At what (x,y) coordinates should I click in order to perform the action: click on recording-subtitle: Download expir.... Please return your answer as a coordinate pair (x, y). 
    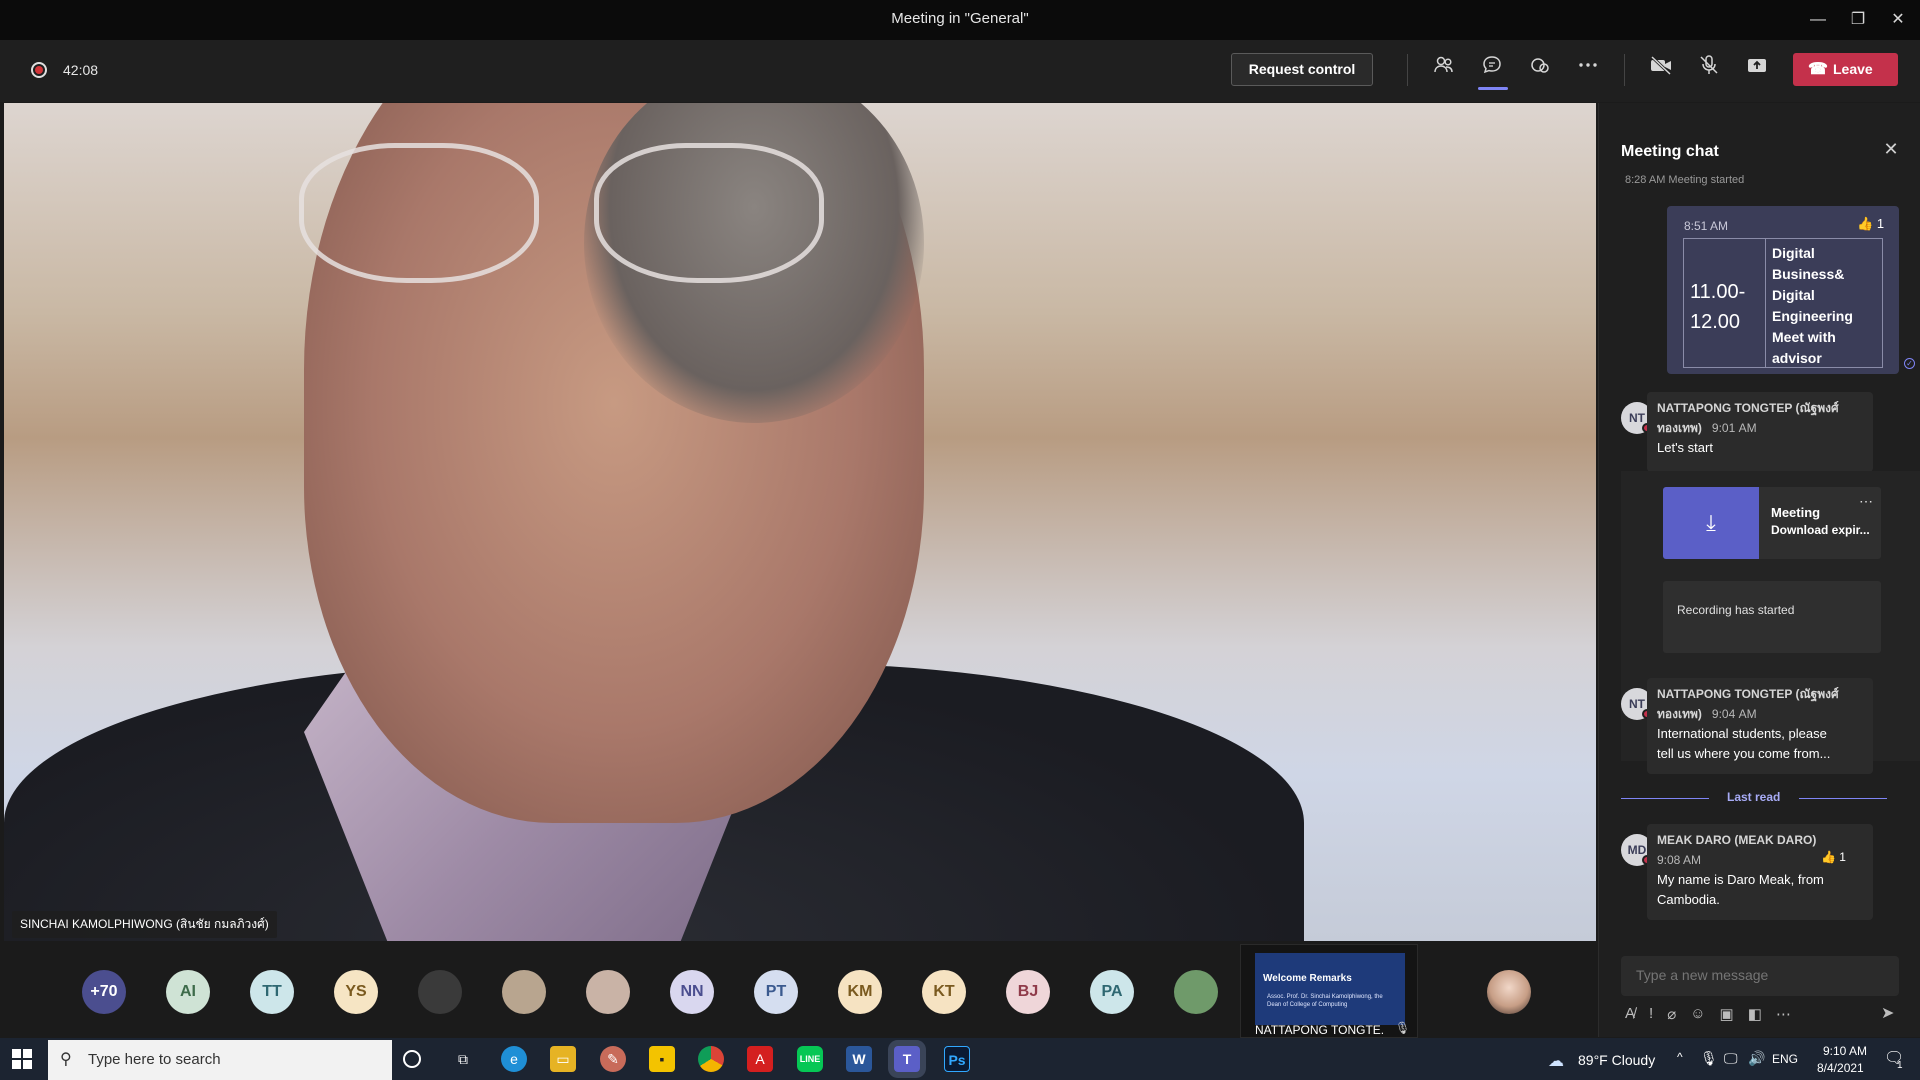
    Looking at the image, I should click on (1820, 530).